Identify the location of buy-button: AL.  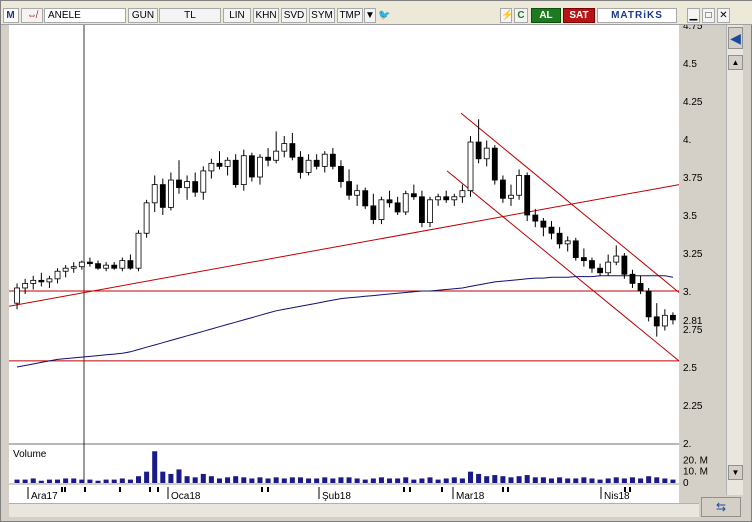
(546, 15).